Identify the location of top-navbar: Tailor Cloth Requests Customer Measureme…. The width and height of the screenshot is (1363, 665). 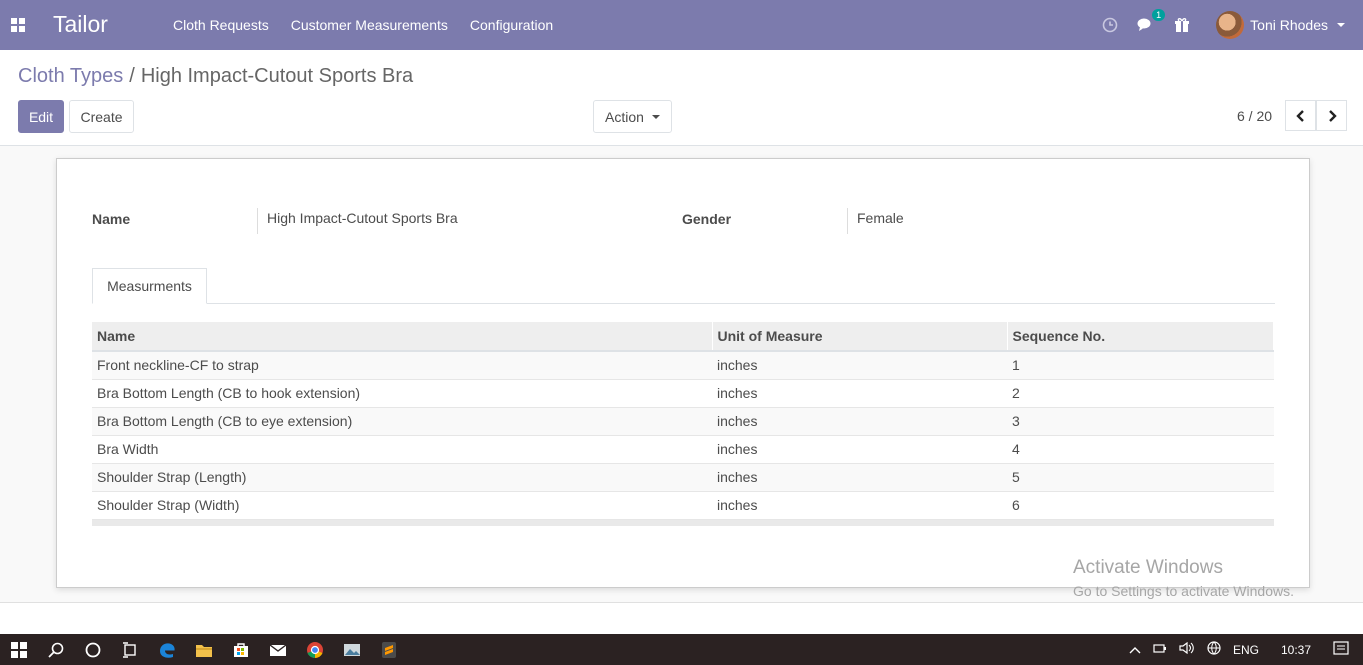
(681, 25).